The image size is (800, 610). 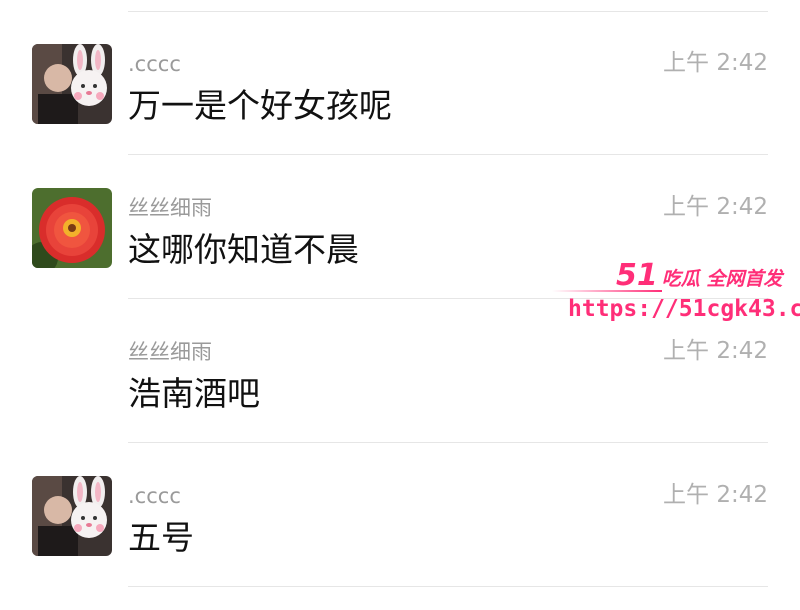 I want to click on red-flower-avatar, so click(x=72, y=228).